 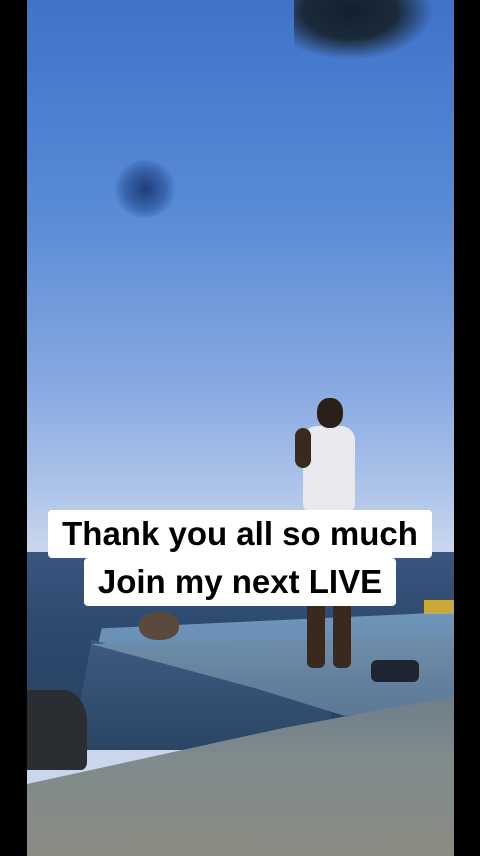 I want to click on person-arm, so click(x=303, y=448).